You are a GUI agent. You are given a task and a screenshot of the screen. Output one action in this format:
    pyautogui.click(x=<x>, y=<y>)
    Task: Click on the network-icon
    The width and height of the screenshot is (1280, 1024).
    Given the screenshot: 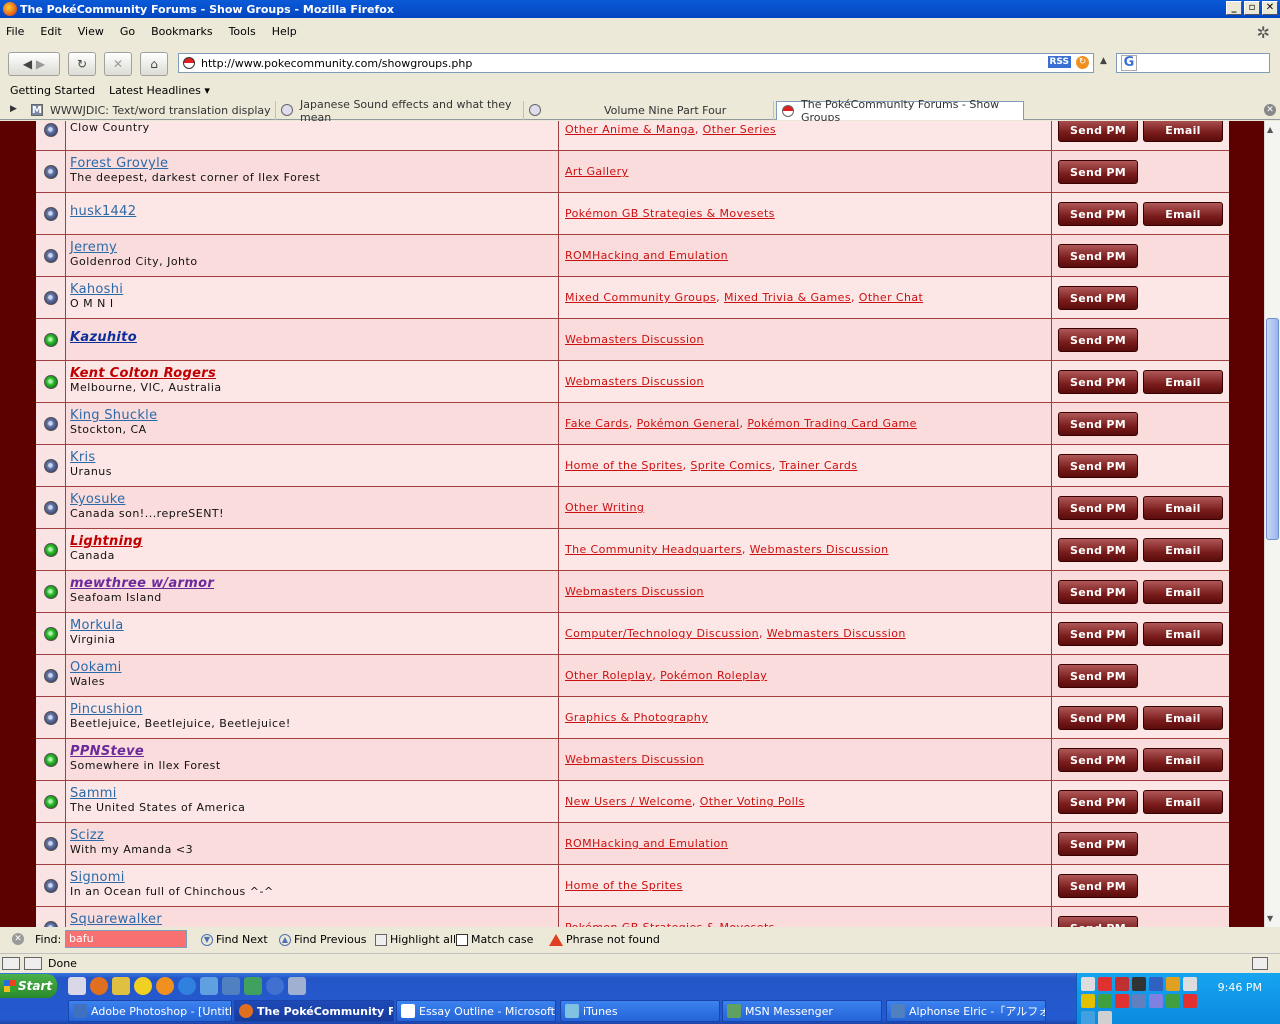 What is the action you would take?
    pyautogui.click(x=1156, y=984)
    